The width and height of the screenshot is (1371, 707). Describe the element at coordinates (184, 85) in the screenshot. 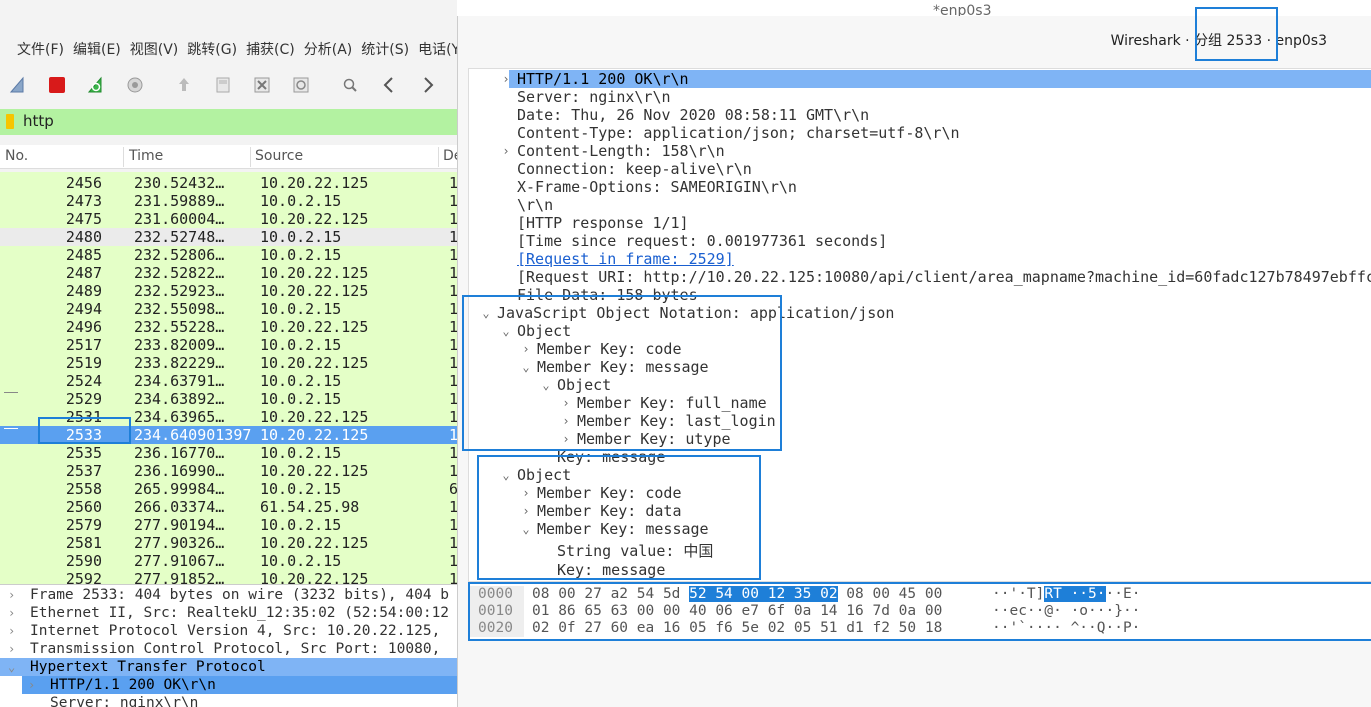

I see `open-file-icon` at that location.